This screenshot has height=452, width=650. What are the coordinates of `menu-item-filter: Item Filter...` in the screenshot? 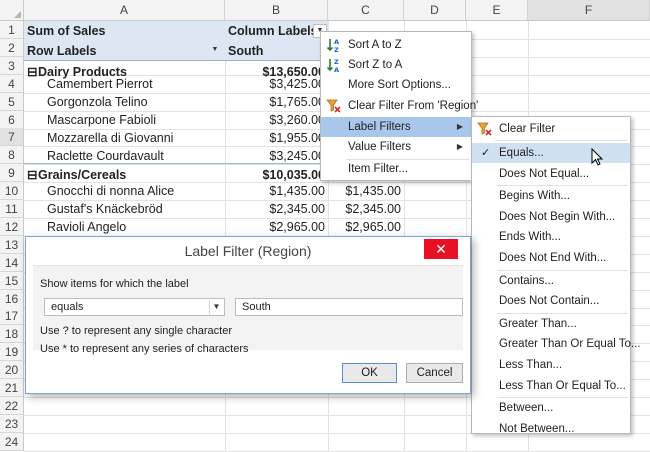 It's located at (396, 169).